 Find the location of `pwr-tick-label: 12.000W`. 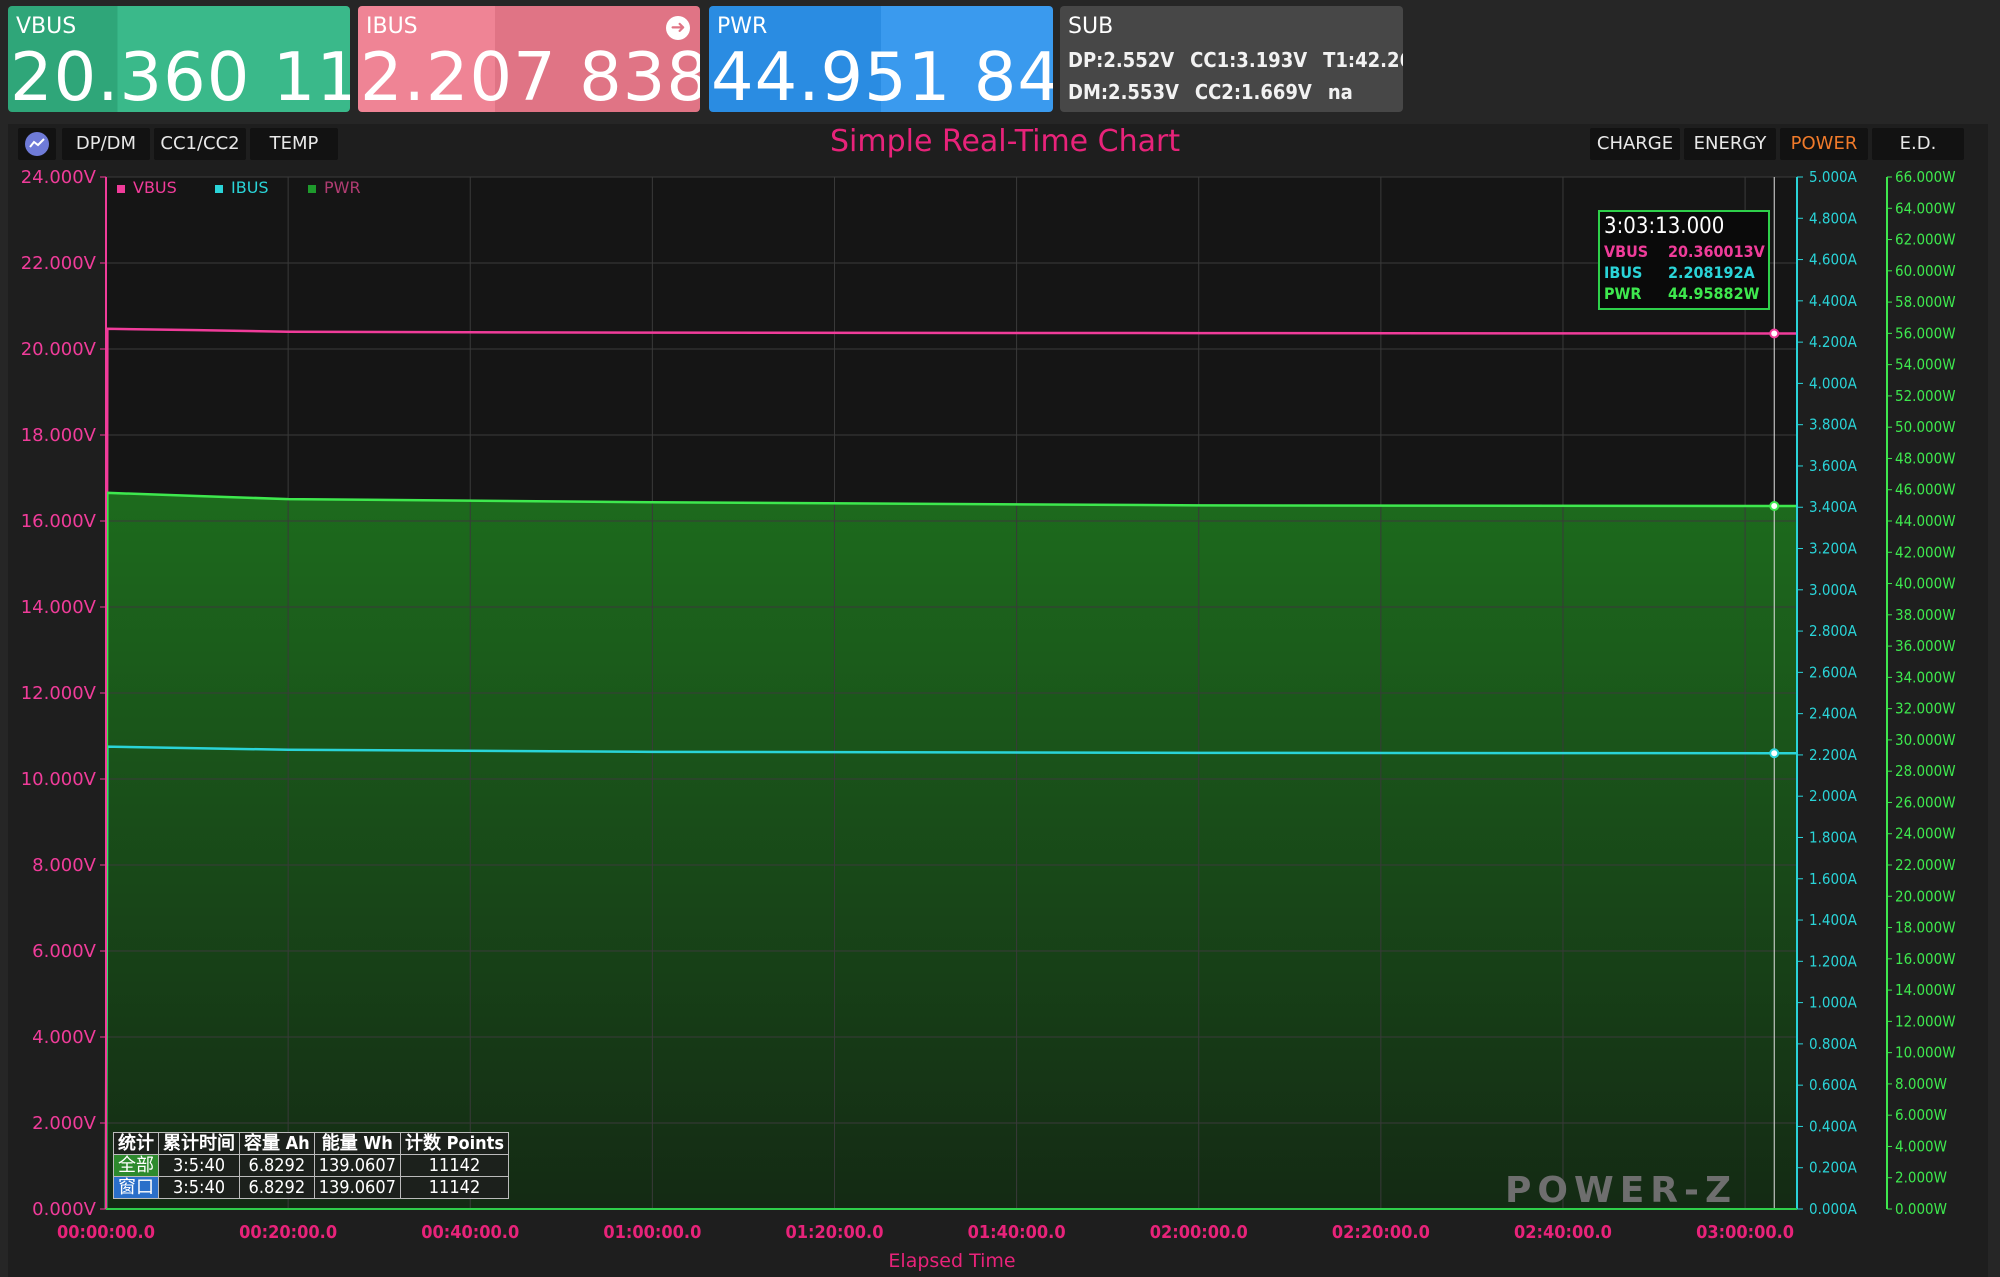

pwr-tick-label: 12.000W is located at coordinates (1925, 1021).